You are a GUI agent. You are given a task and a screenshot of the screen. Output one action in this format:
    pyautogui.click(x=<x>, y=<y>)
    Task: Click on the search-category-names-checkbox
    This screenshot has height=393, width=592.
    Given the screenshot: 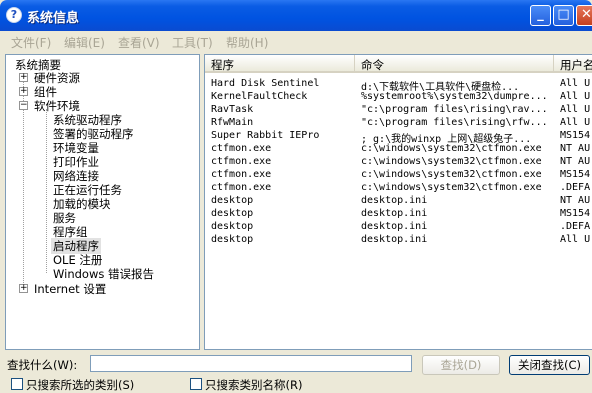 What is the action you would take?
    pyautogui.click(x=196, y=384)
    